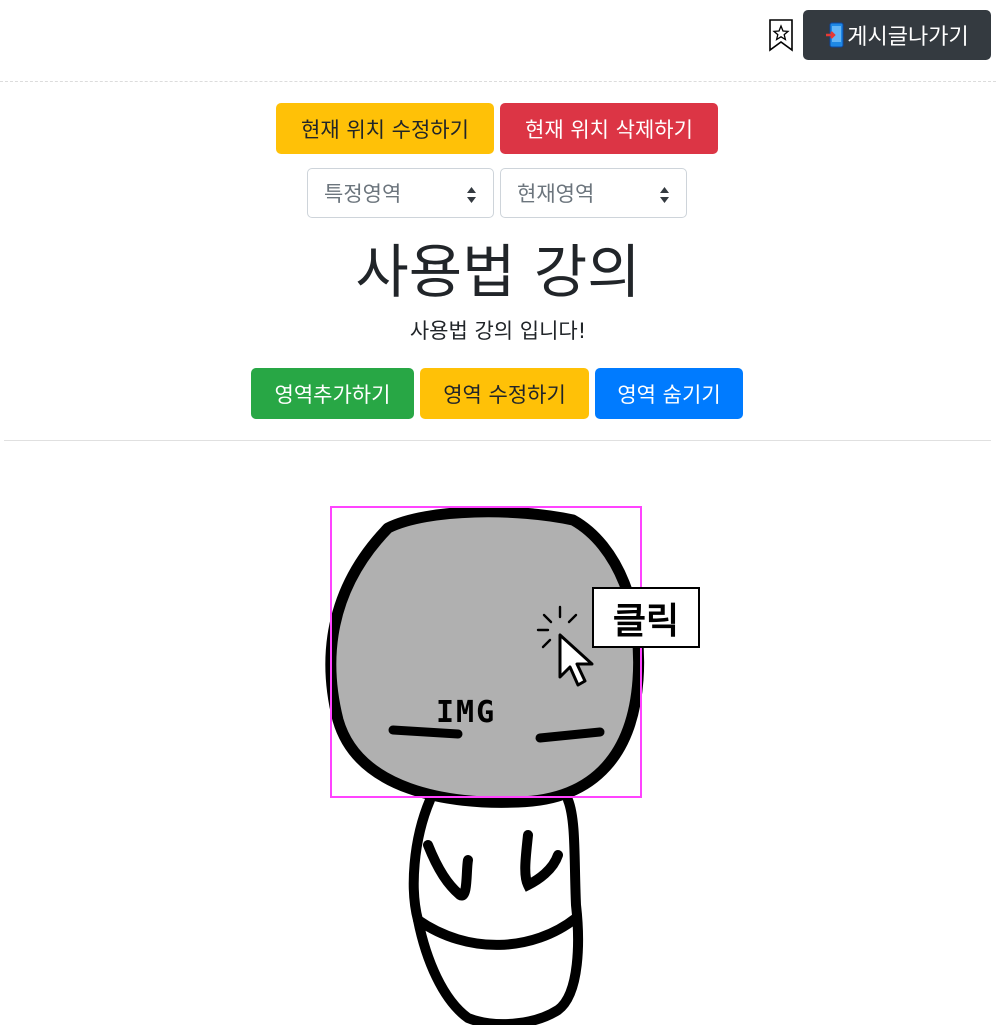 The width and height of the screenshot is (996, 1025). What do you see at coordinates (497, 440) in the screenshot?
I see `divider` at bounding box center [497, 440].